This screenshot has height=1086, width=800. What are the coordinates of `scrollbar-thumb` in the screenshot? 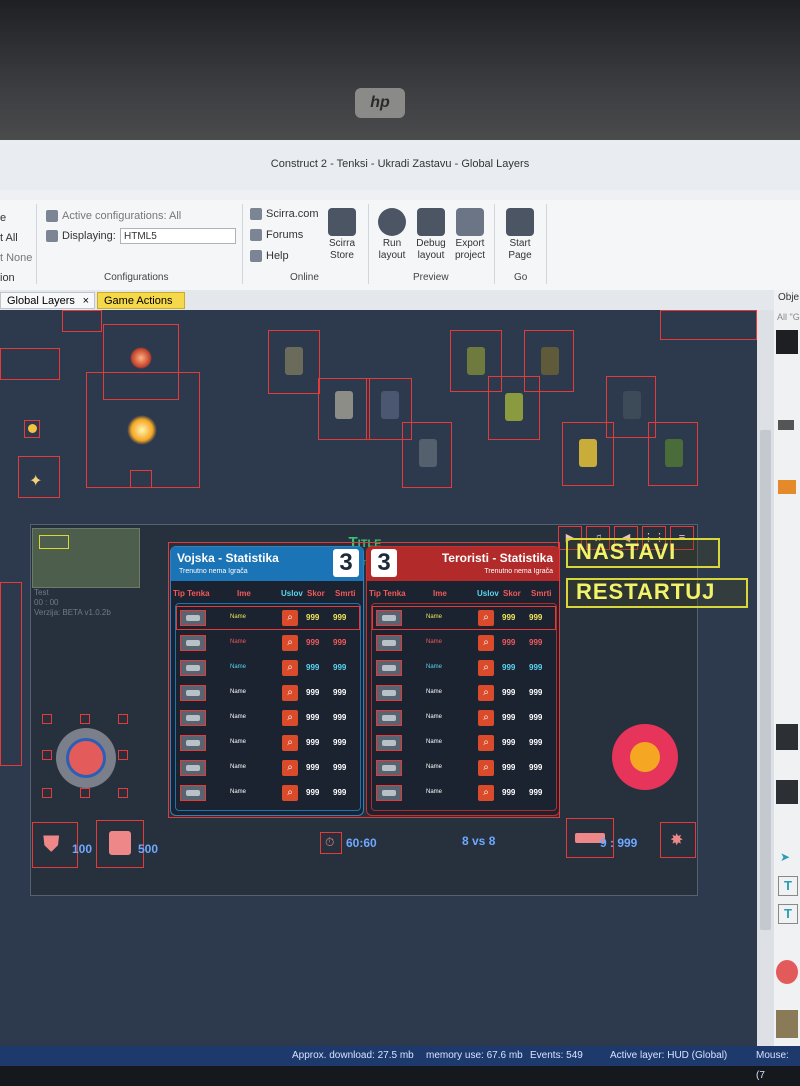 It's located at (765, 680).